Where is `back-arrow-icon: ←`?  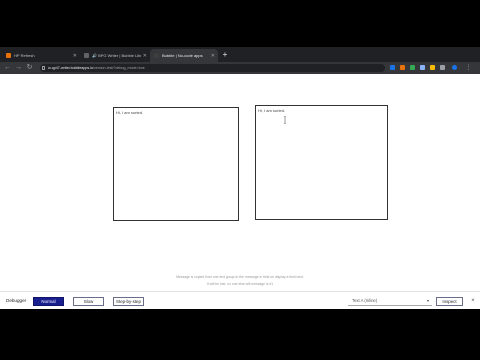 back-arrow-icon: ← is located at coordinates (7, 68).